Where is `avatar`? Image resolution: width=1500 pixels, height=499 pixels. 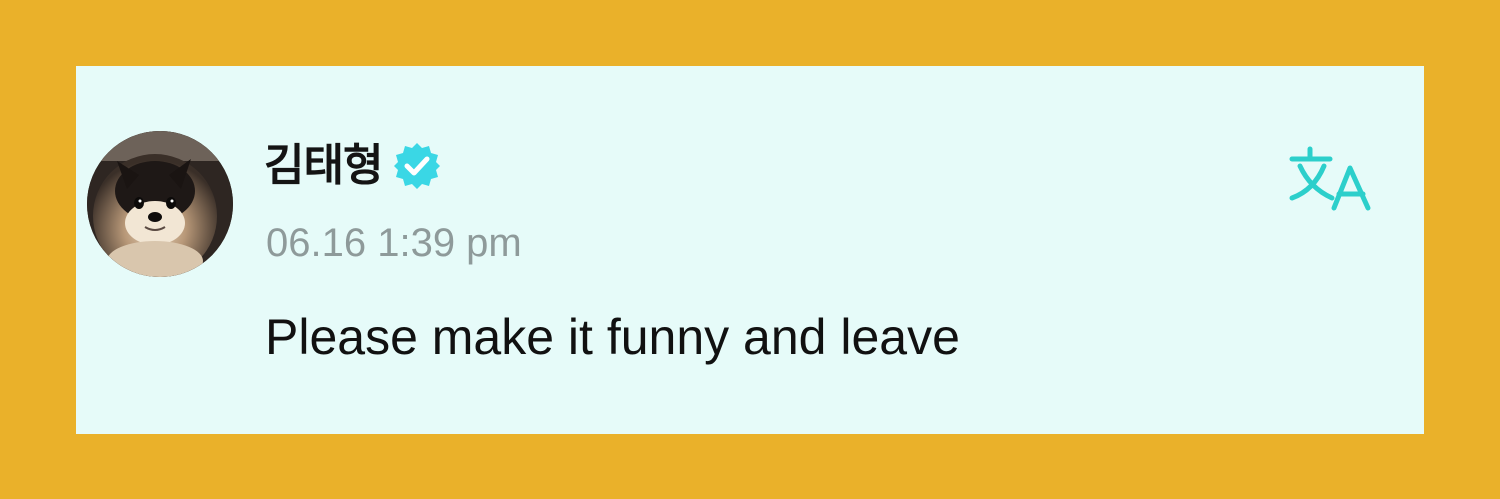 avatar is located at coordinates (160, 204).